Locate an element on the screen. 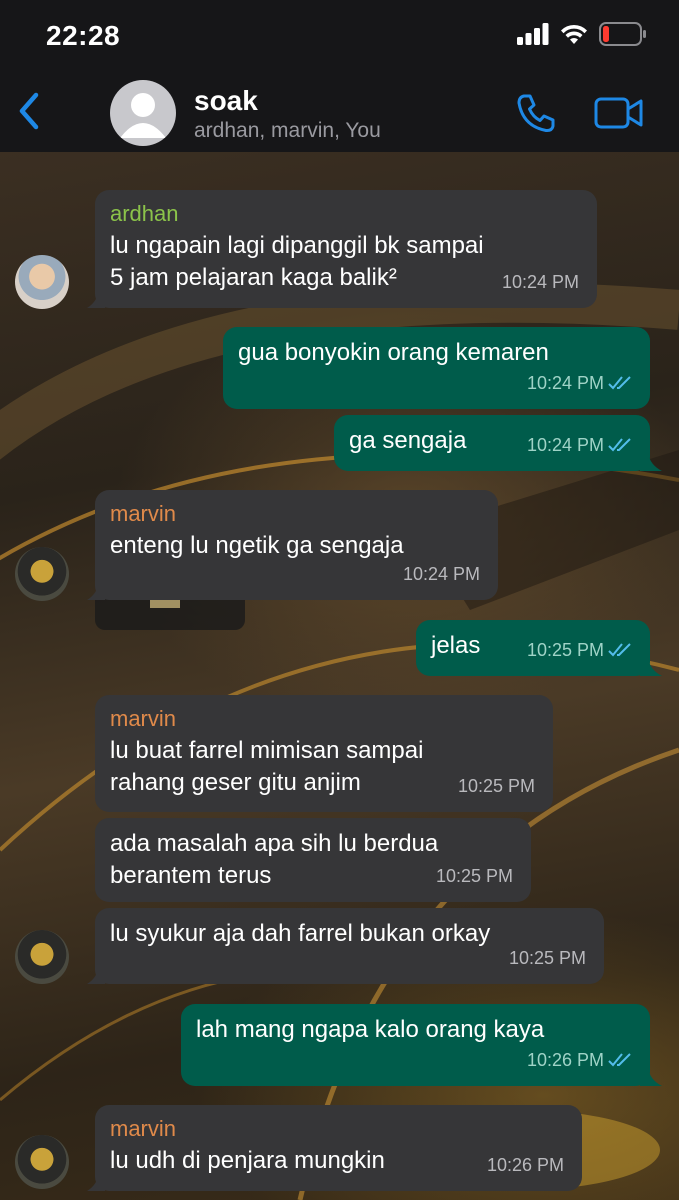 The image size is (679, 1200). status-icons is located at coordinates (582, 34).